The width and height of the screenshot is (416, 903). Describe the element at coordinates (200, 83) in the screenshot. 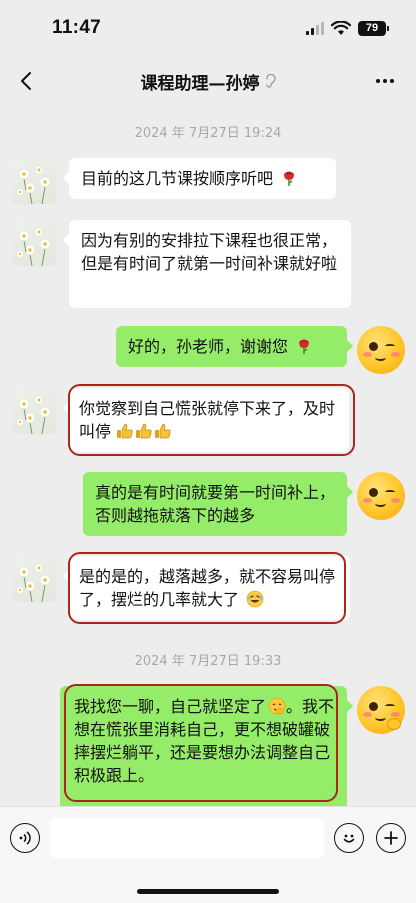

I see `chat-title-text: 课程助理—孙婷` at that location.